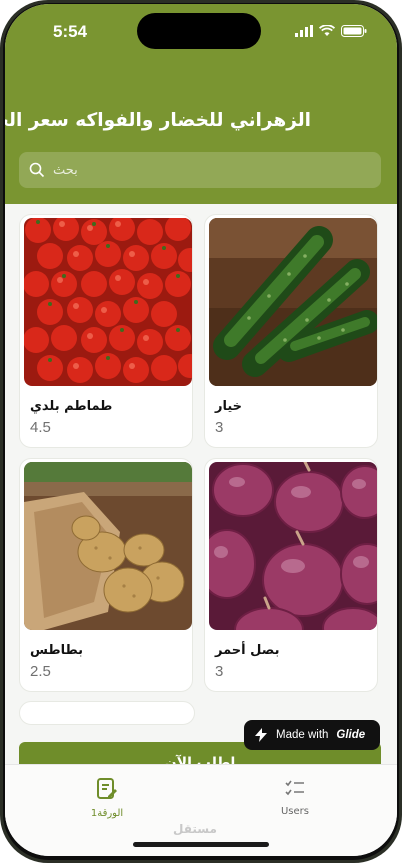  I want to click on page-title: الزهراني للخضار والفواكه سعر الجملة, so click(158, 120).